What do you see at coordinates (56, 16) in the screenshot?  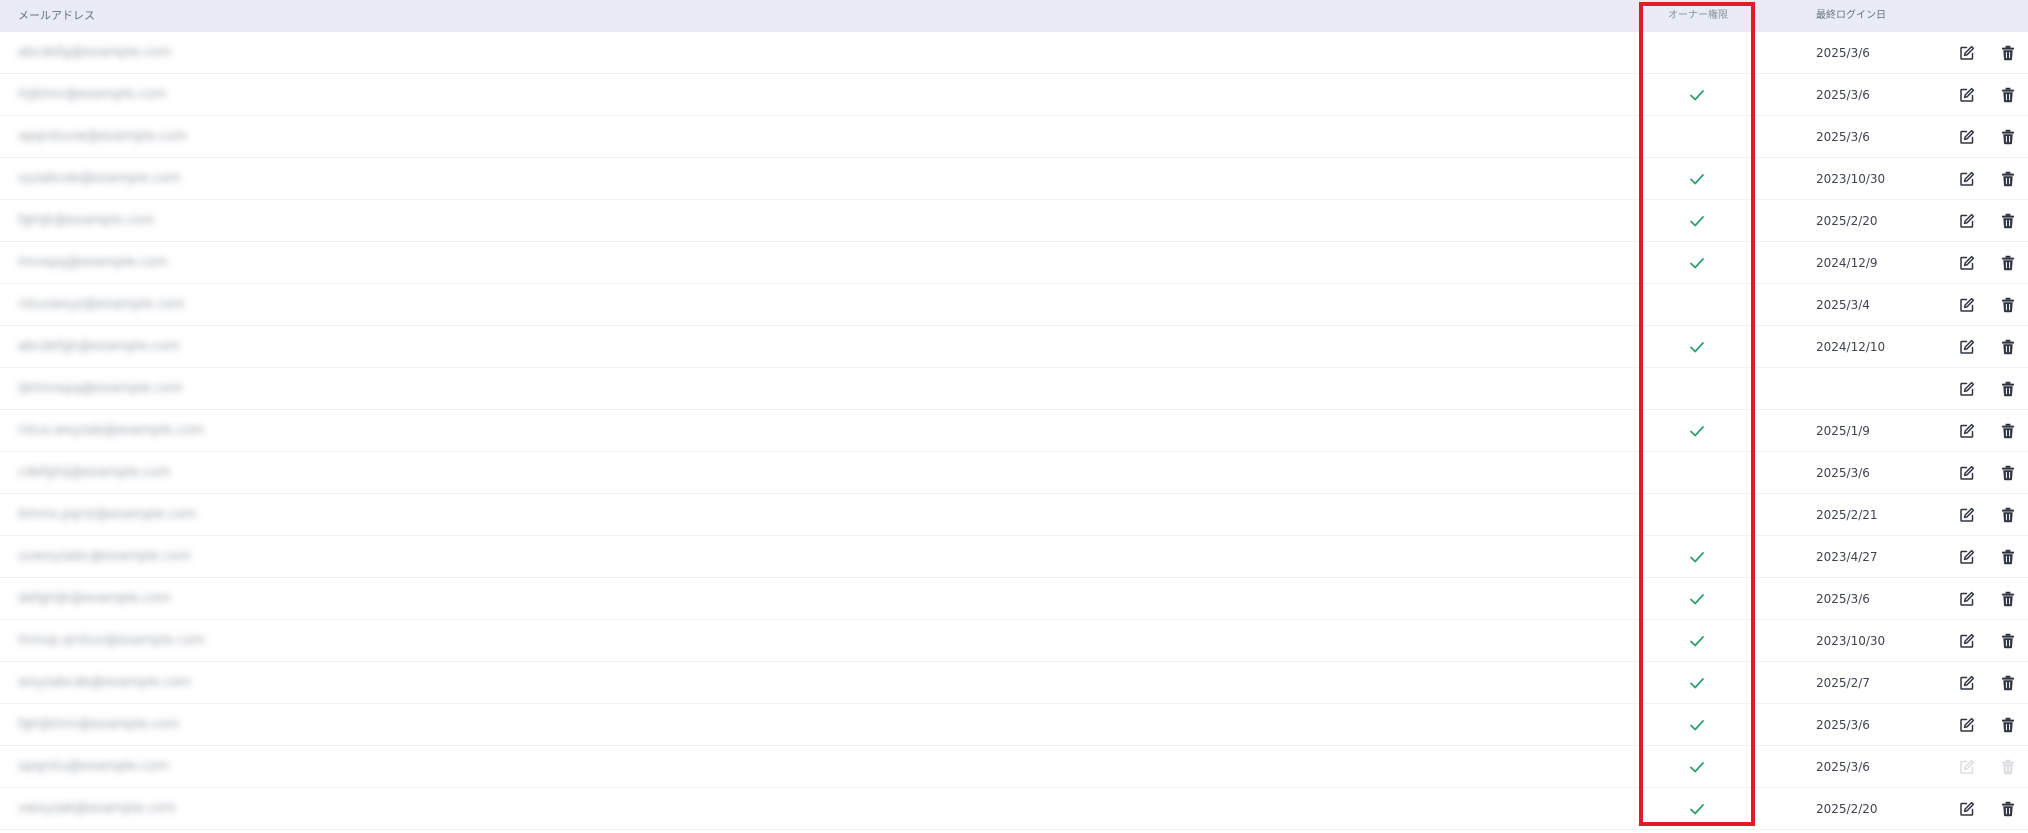 I see `column-header-email: メールアドレス` at bounding box center [56, 16].